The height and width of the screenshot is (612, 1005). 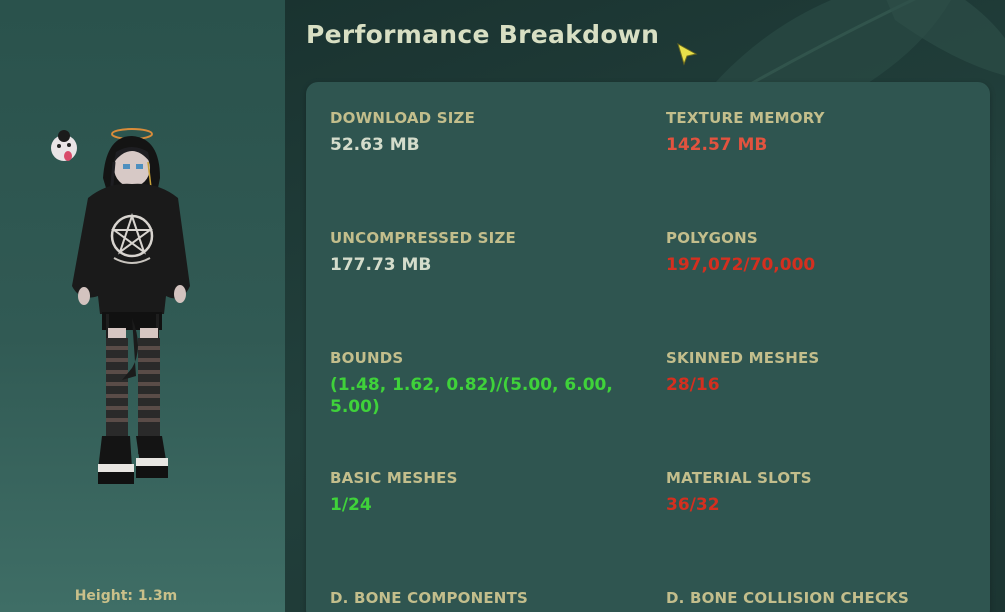 I want to click on stat-basic-meshes: BASIC MESHES 1/24, so click(x=480, y=492).